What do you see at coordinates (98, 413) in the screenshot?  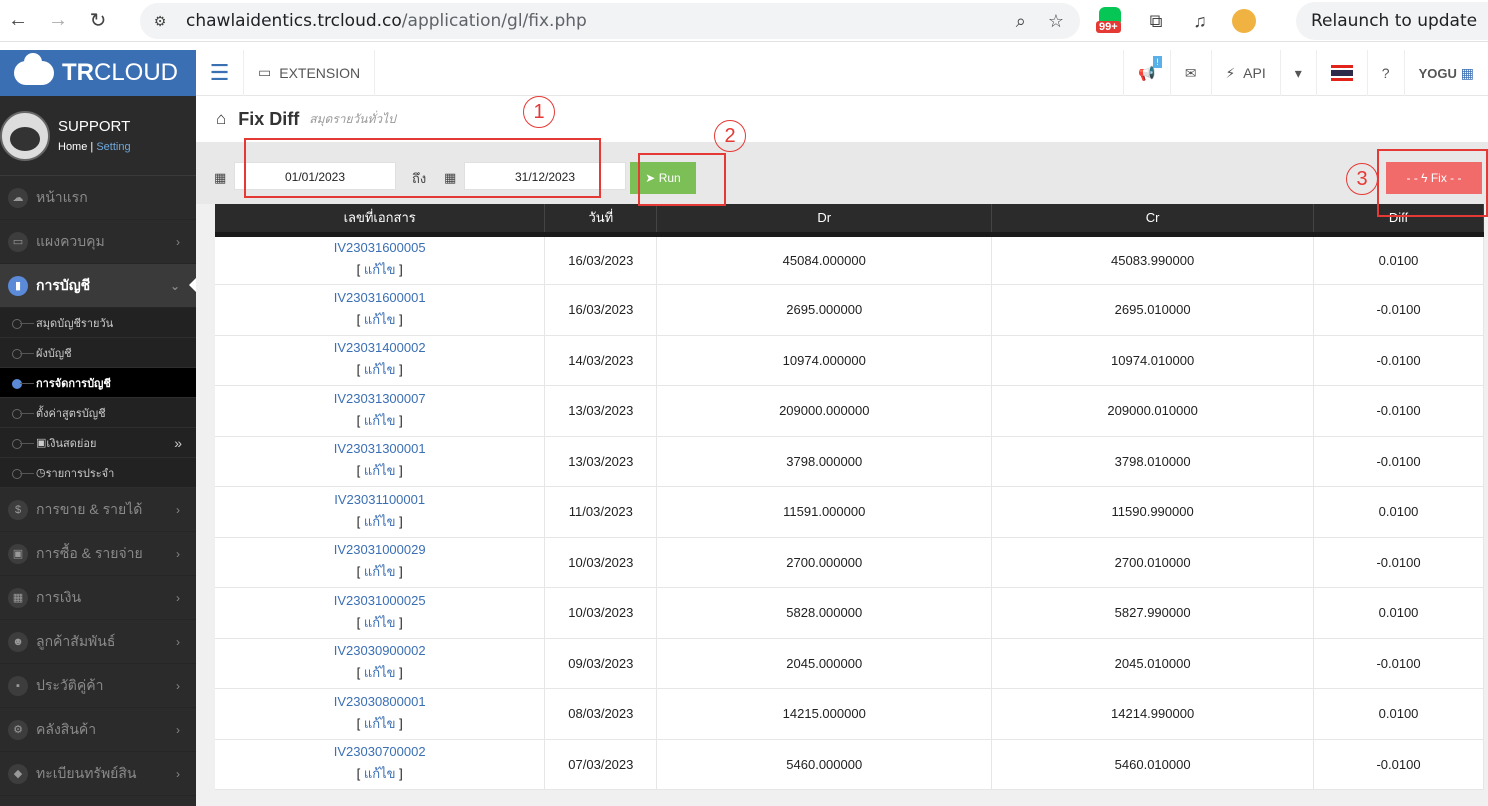 I see `sidebar-sub-account-formula: ตั้งค่าสูตรบัญชี` at bounding box center [98, 413].